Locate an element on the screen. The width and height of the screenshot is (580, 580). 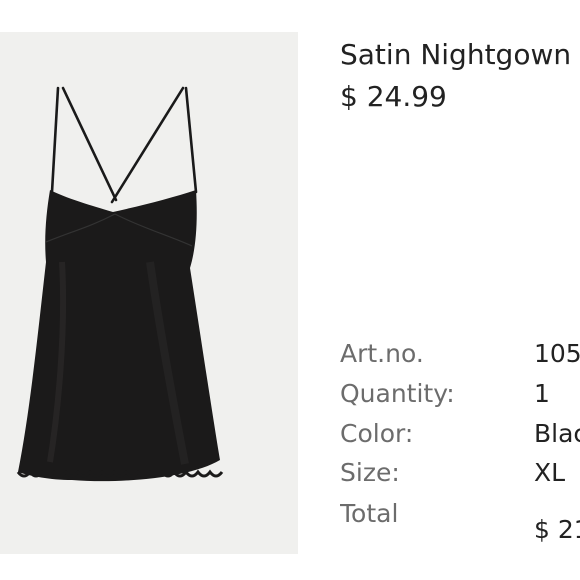
quantity-label: Quantity: is located at coordinates (397, 393).